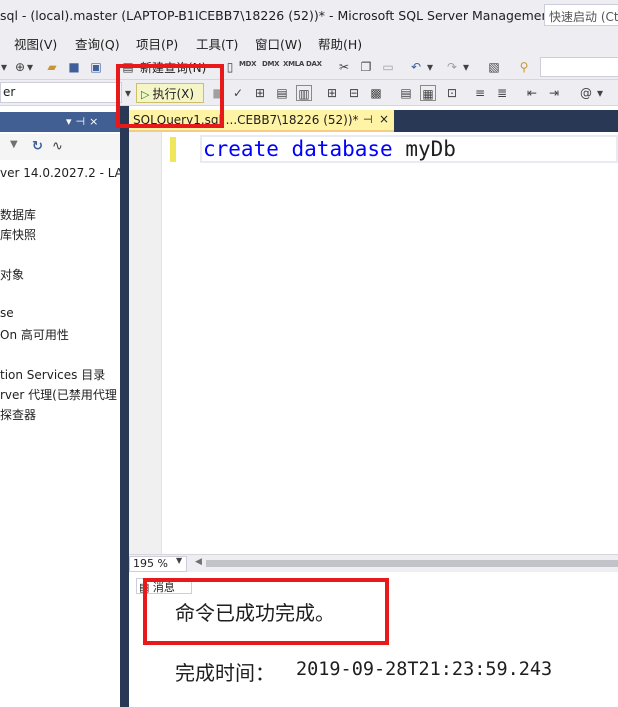 The height and width of the screenshot is (707, 618). What do you see at coordinates (124, 406) in the screenshot?
I see `panel-splitter` at bounding box center [124, 406].